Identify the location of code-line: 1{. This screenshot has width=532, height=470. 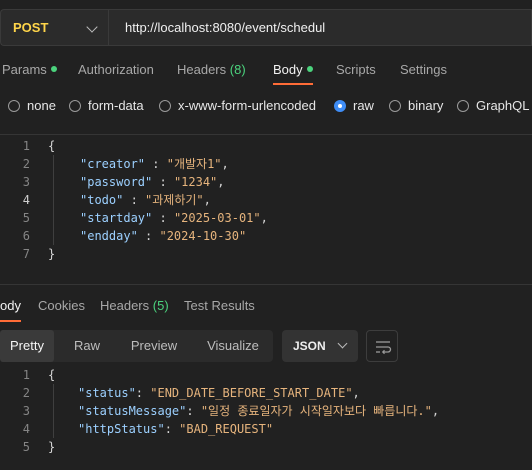
(266, 375).